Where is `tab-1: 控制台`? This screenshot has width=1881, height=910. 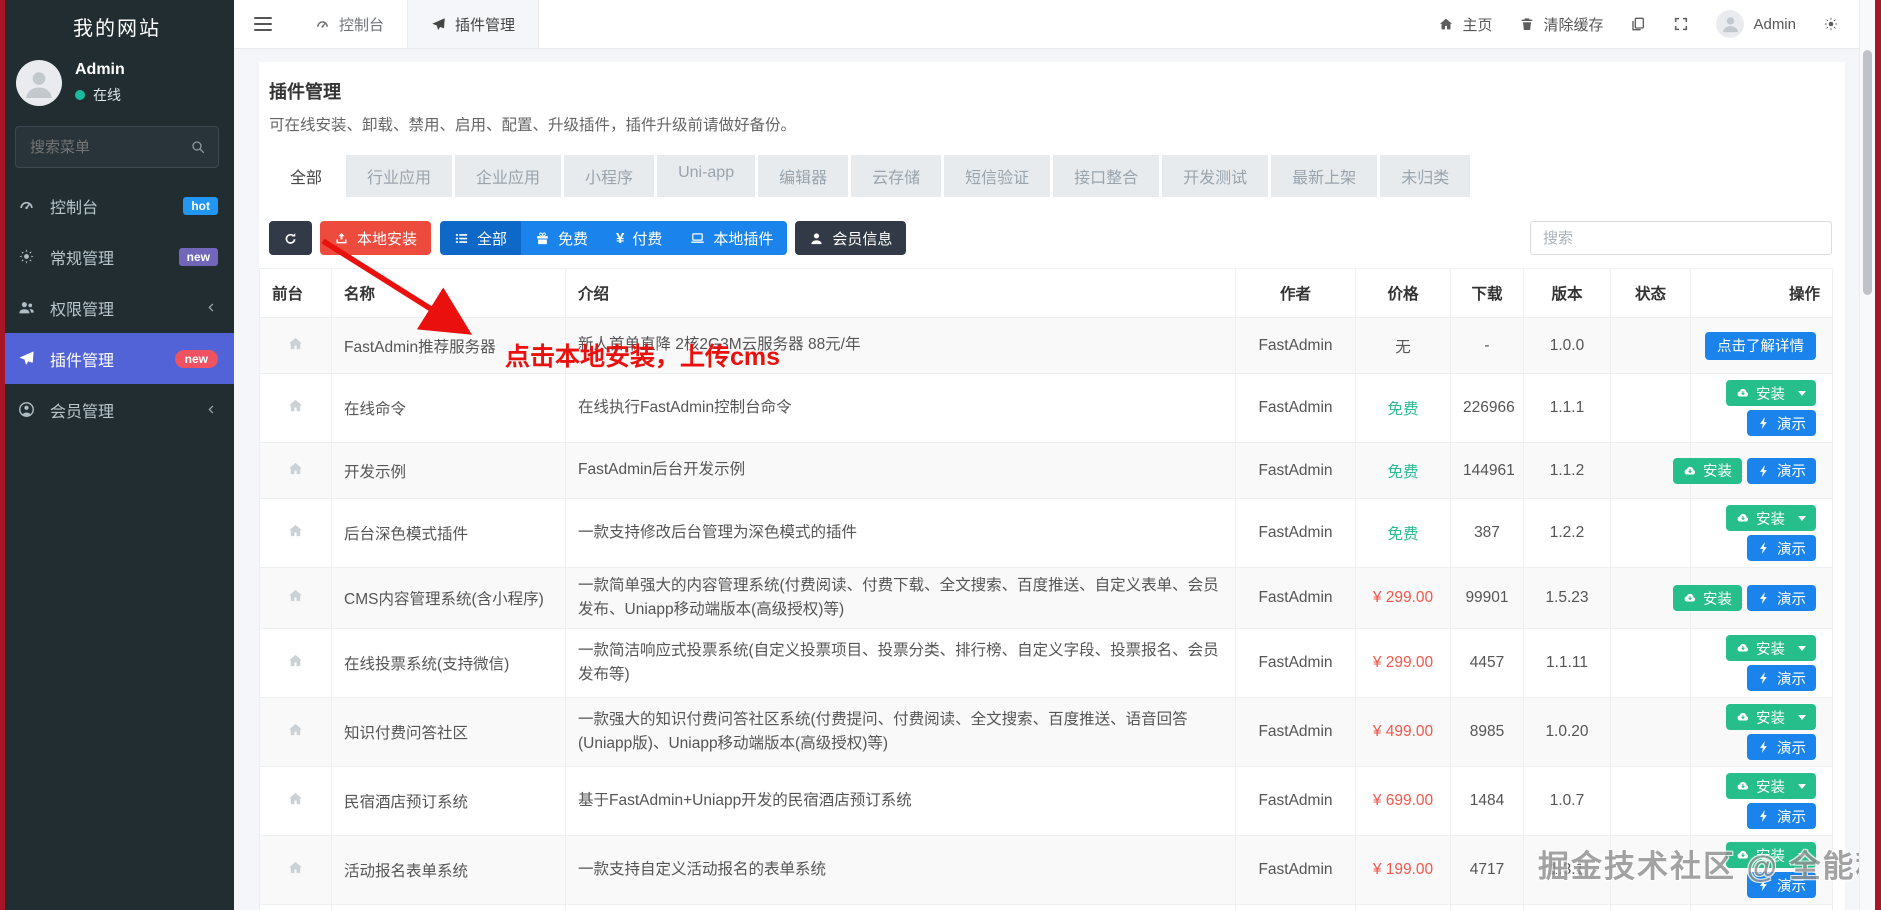 tab-1: 控制台 is located at coordinates (349, 24).